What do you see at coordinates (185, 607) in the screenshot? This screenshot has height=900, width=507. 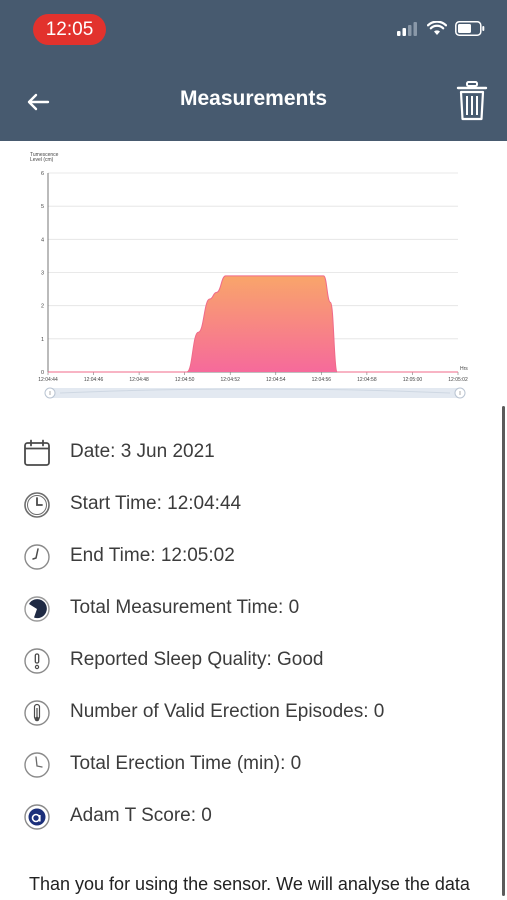 I see `detail-total-measurement-time-text: Total Measurement Time: 0` at bounding box center [185, 607].